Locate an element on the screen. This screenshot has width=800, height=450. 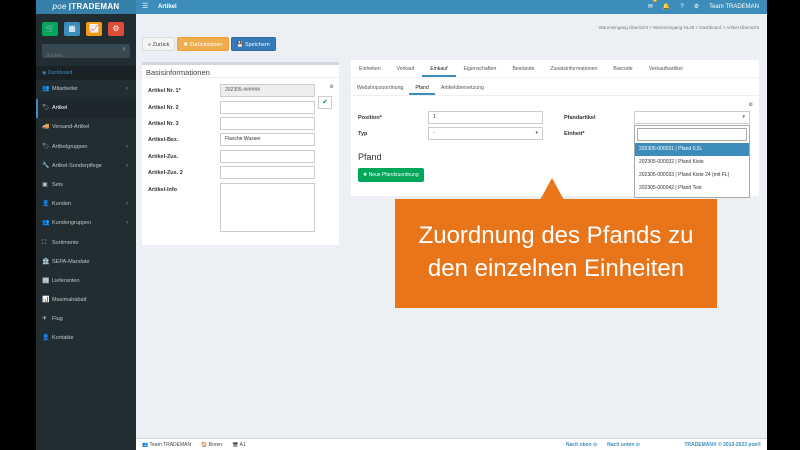
sidebar-item: 🏷 Artikel is located at coordinates (86, 109).